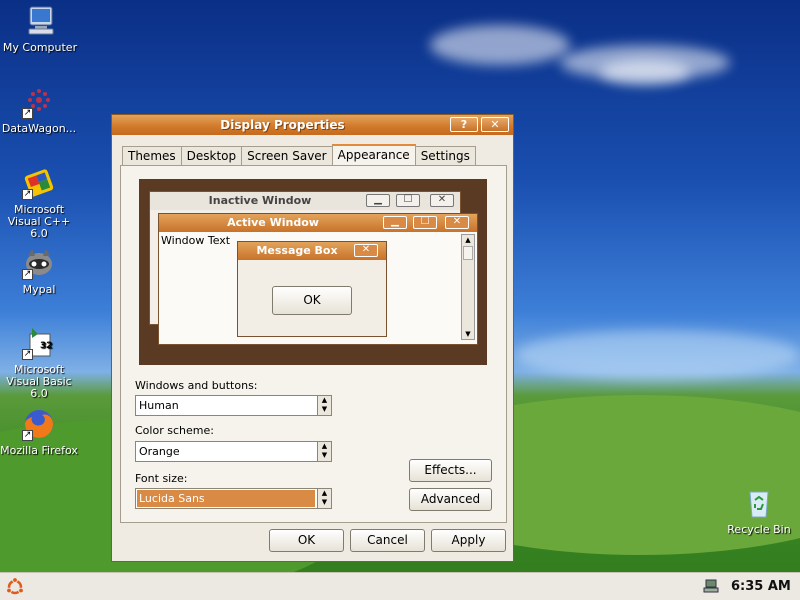 This screenshot has width=800, height=600. Describe the element at coordinates (39, 183) in the screenshot. I see `visual-cpp-icon: ↗` at that location.